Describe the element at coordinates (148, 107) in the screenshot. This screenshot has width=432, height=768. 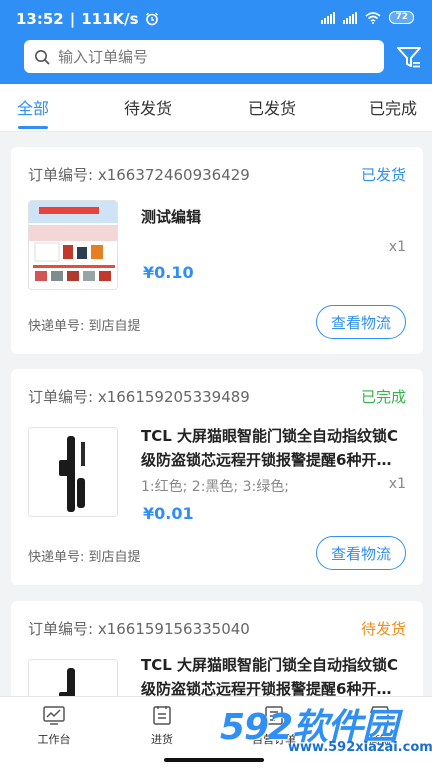
I see `tab-pending-shipment: 待发货` at that location.